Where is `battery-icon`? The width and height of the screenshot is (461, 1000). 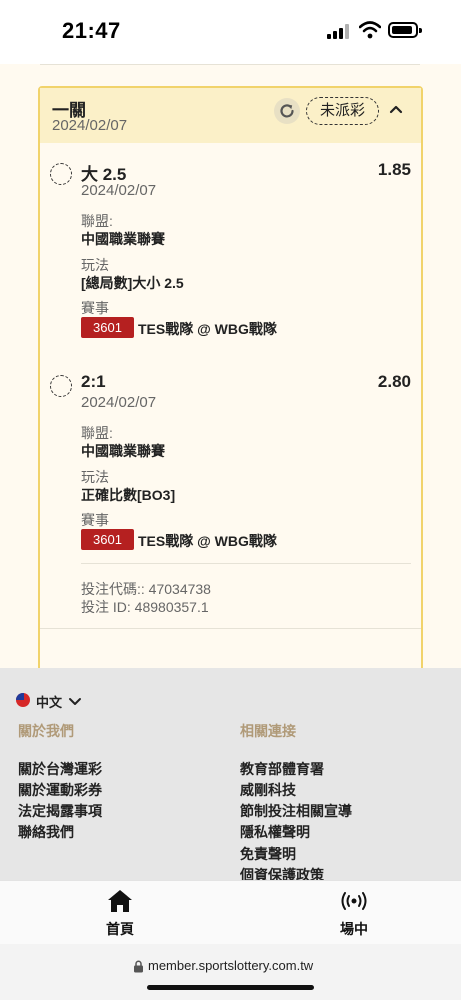 battery-icon is located at coordinates (405, 30).